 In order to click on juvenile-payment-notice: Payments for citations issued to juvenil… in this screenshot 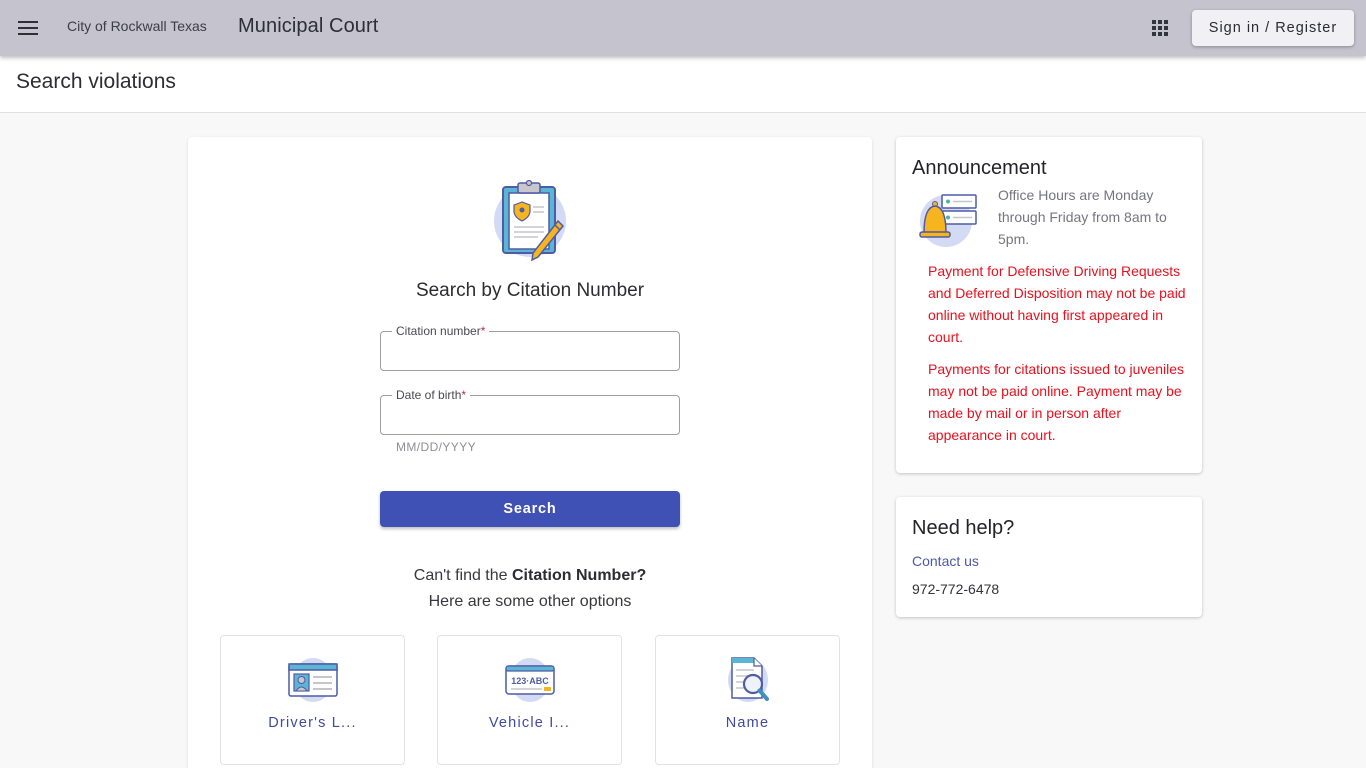, I will do `click(1056, 402)`.